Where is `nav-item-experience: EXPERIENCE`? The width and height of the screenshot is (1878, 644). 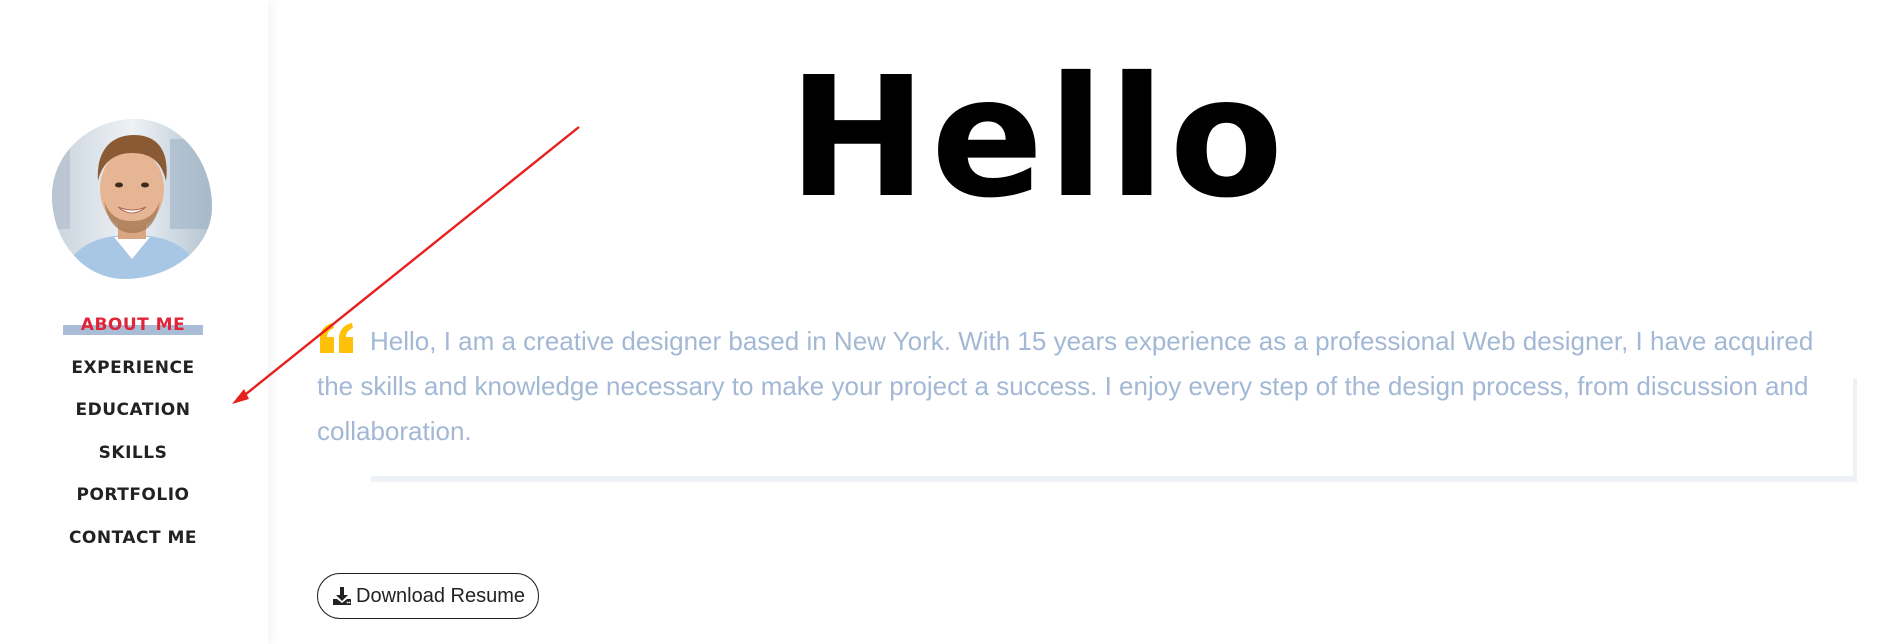
nav-item-experience: EXPERIENCE is located at coordinates (133, 368).